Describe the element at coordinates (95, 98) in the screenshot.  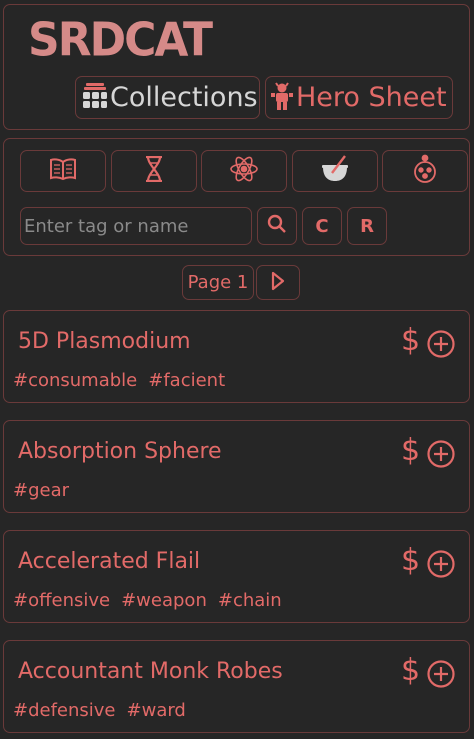
I see `collections-icon` at that location.